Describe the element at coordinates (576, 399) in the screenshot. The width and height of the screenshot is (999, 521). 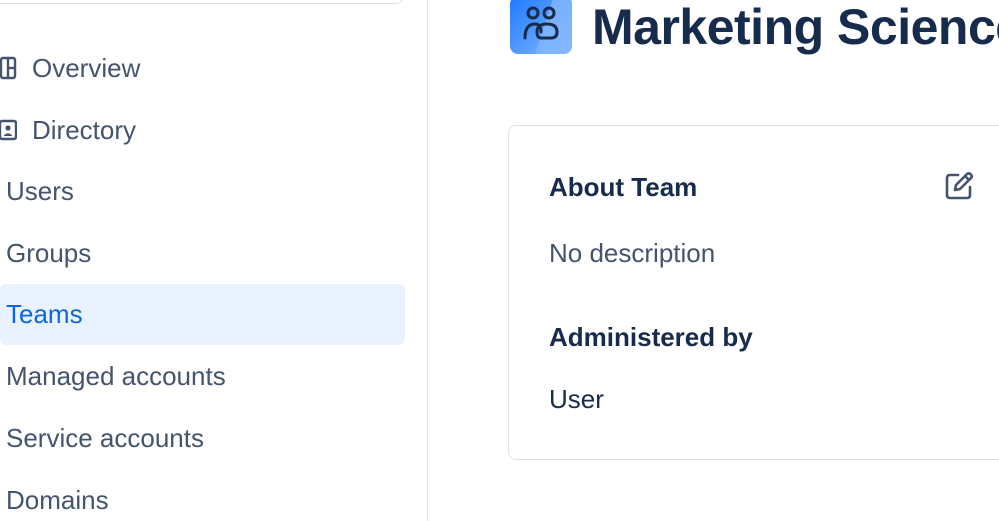
I see `administered-by-value: User` at that location.